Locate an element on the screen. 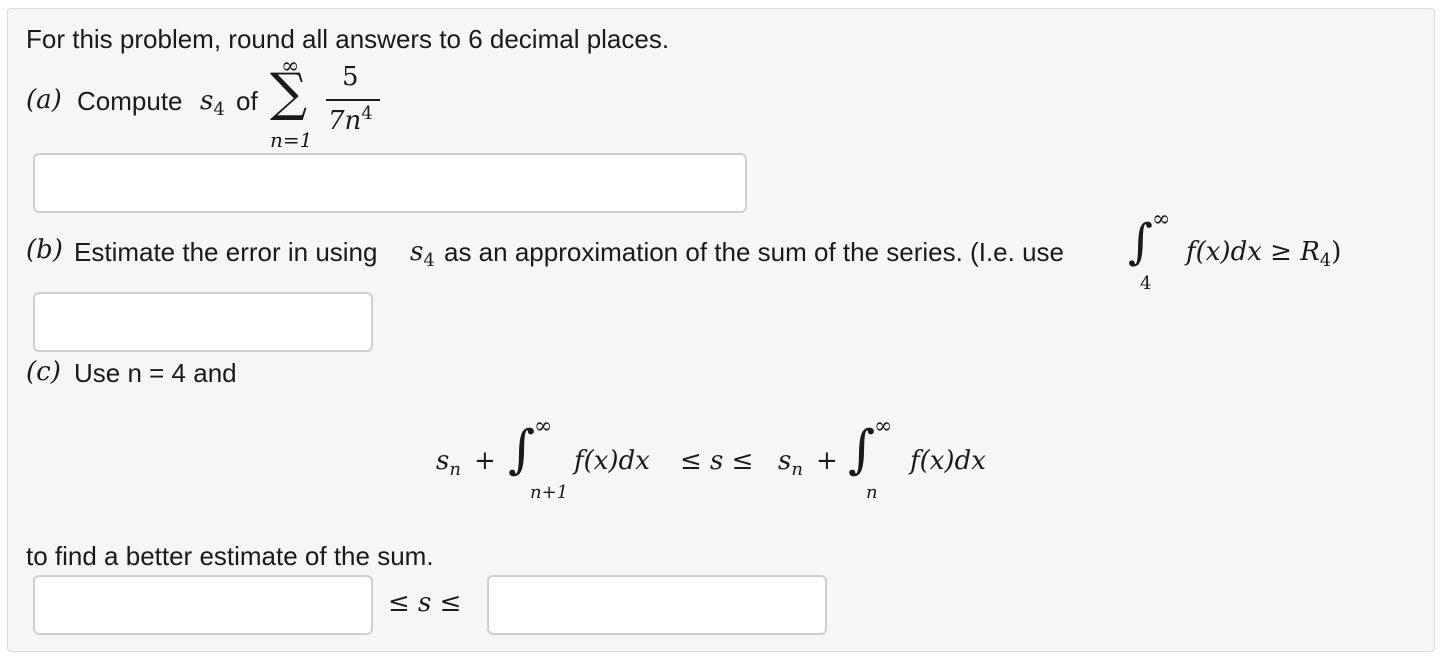 This screenshot has width=1448, height=660. formula-rhs-sn: sn is located at coordinates (790, 463).